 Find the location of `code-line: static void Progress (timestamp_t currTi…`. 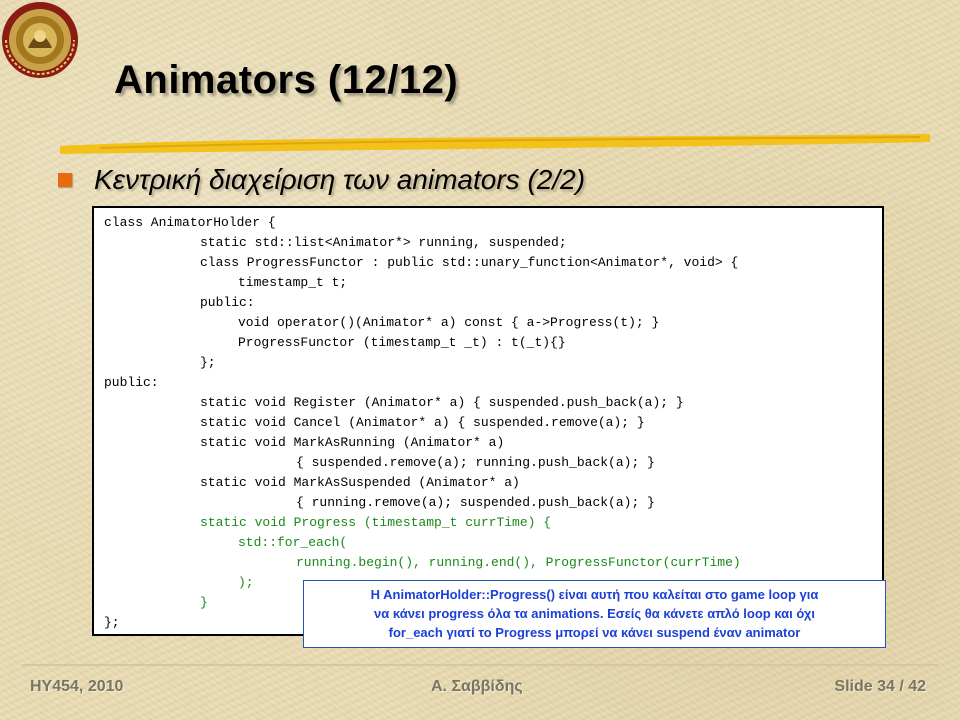

code-line: static void Progress (timestamp_t currTi… is located at coordinates (376, 522).